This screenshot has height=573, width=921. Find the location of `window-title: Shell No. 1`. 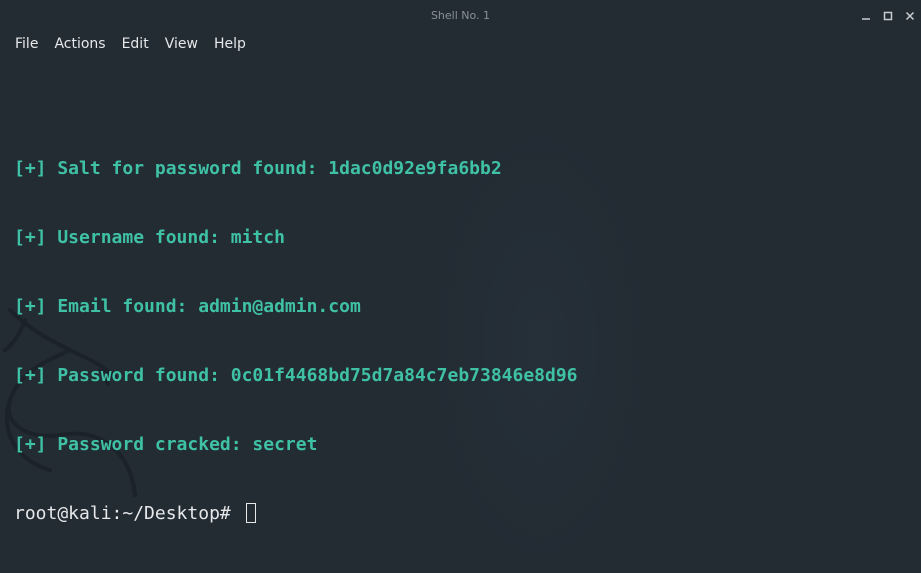

window-title: Shell No. 1 is located at coordinates (460, 15).